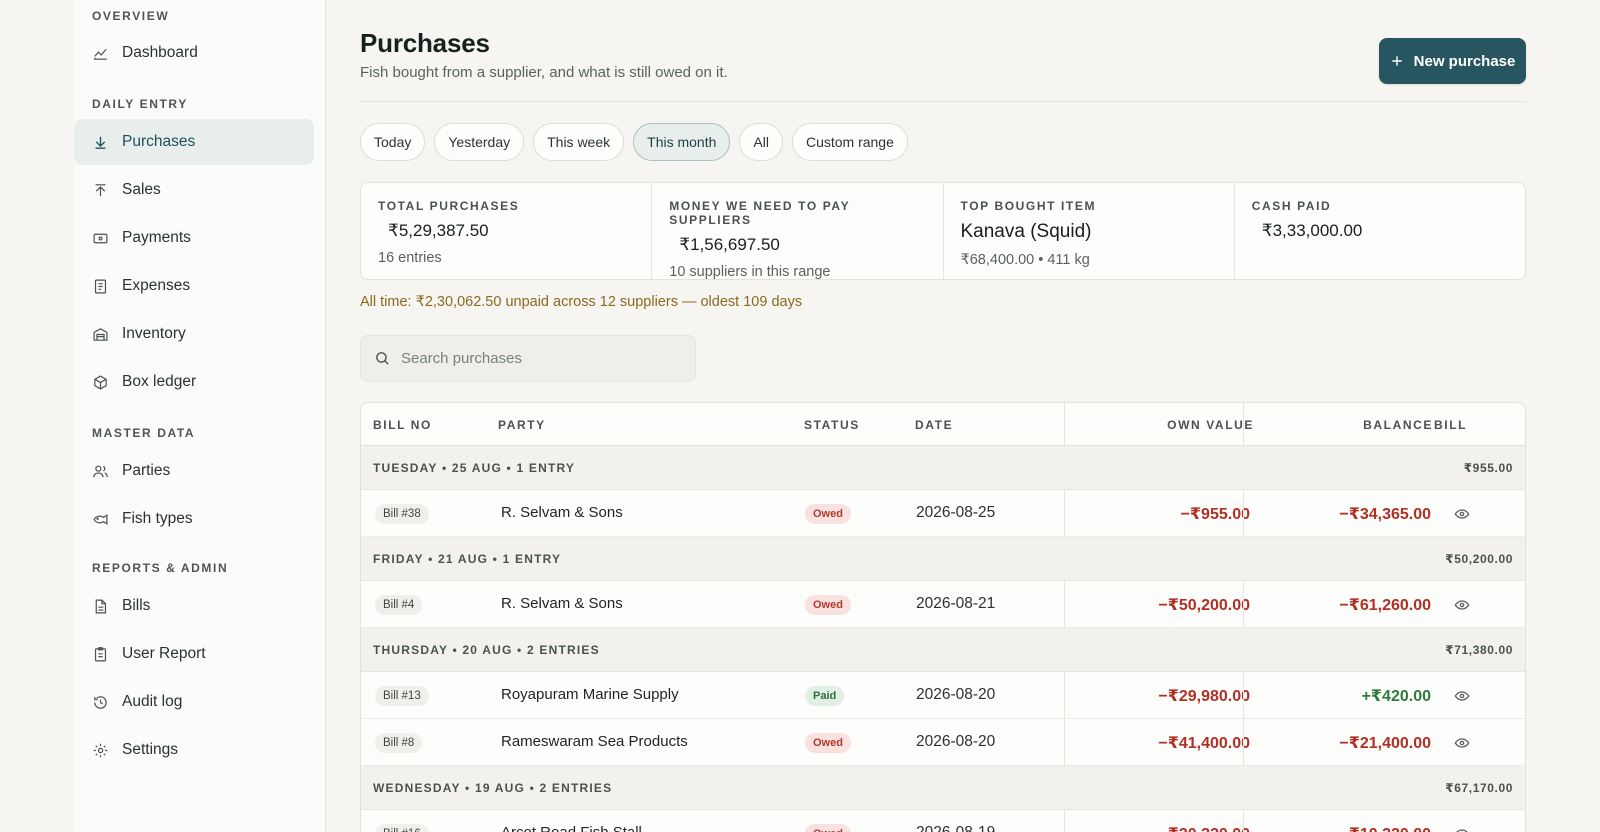  Describe the element at coordinates (832, 425) in the screenshot. I see `column-header-status: STATUS` at that location.